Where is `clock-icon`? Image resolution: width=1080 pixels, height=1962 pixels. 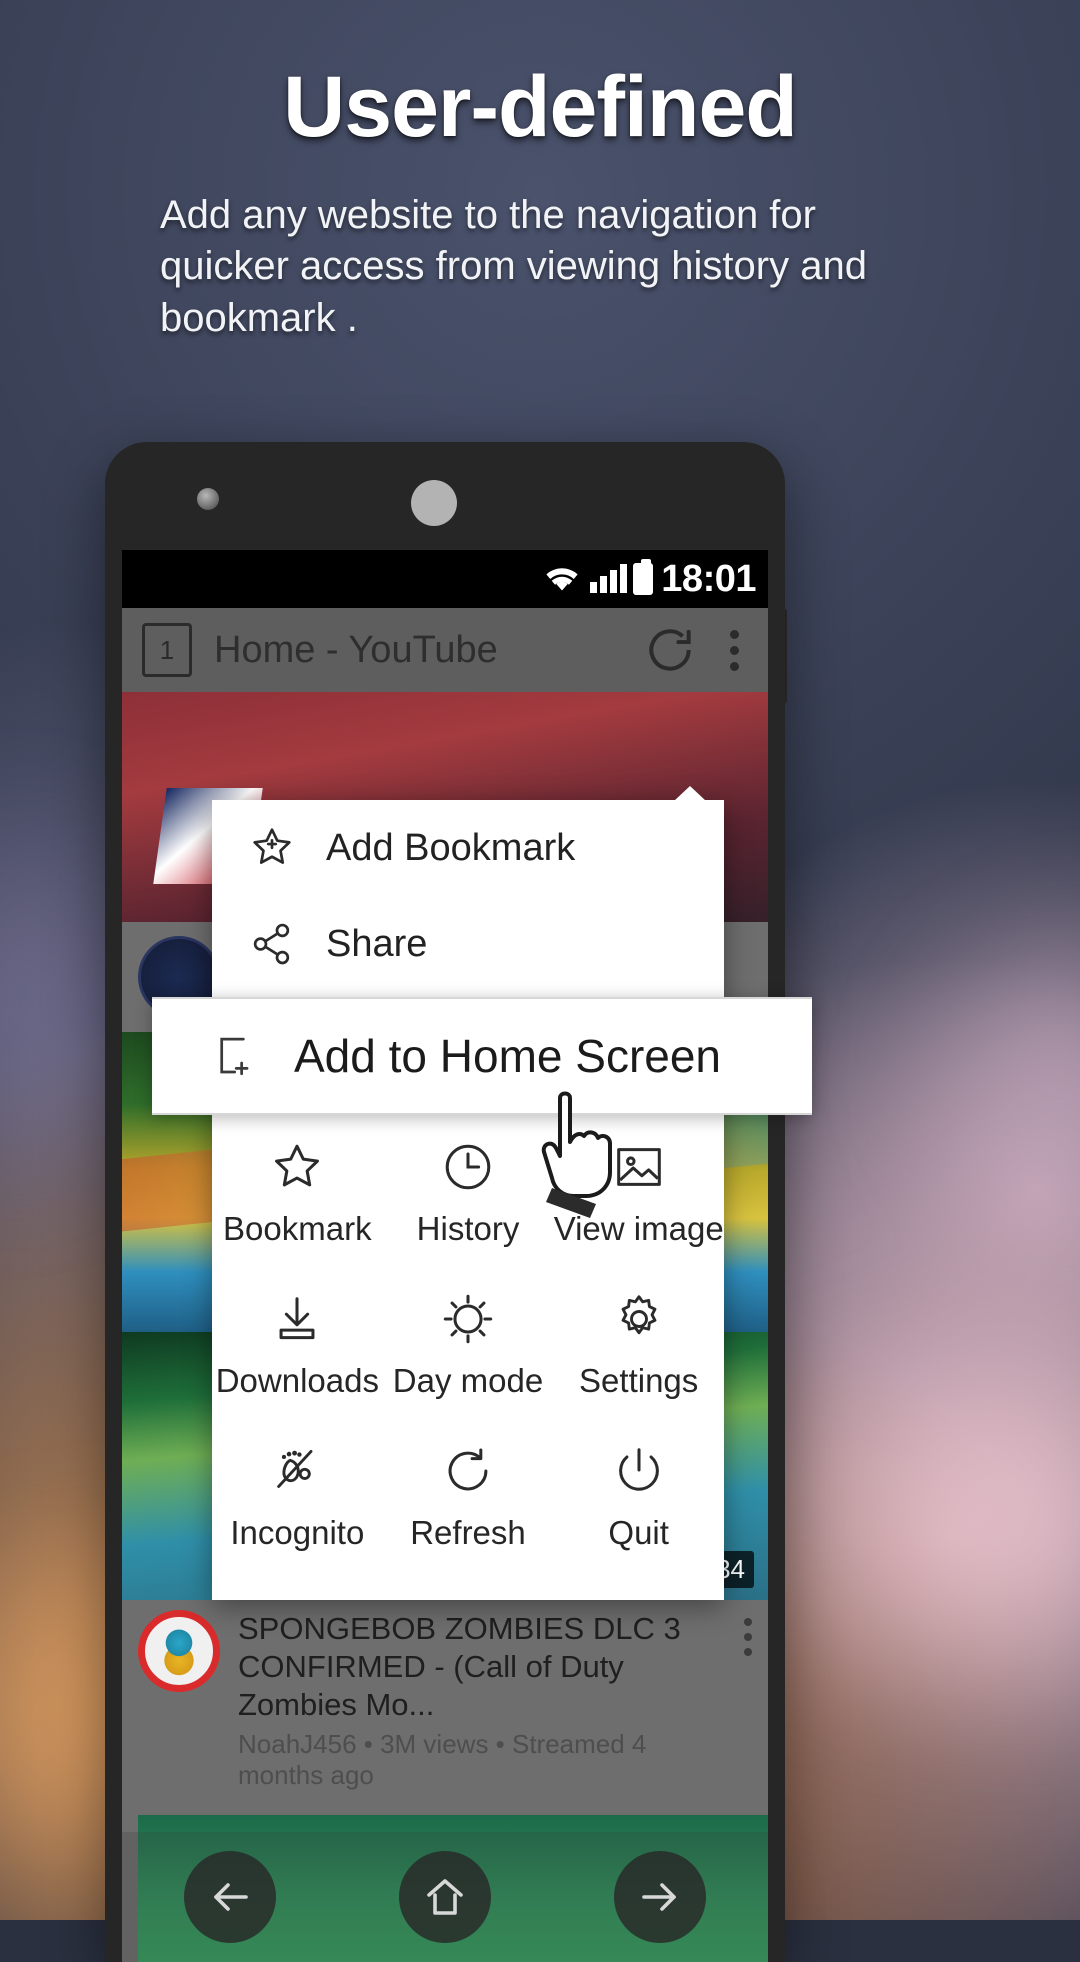
clock-icon is located at coordinates (468, 1167).